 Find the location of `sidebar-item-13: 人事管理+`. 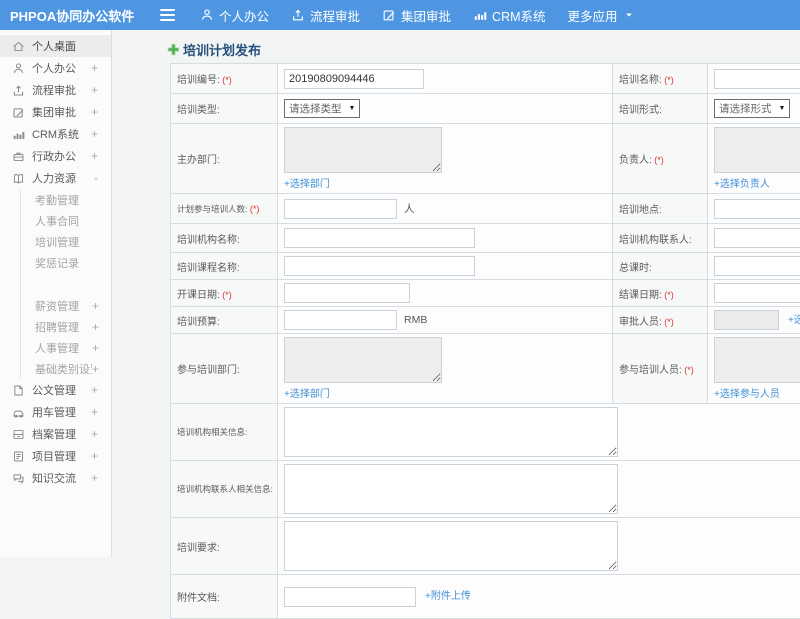

sidebar-item-13: 人事管理+ is located at coordinates (65, 347).